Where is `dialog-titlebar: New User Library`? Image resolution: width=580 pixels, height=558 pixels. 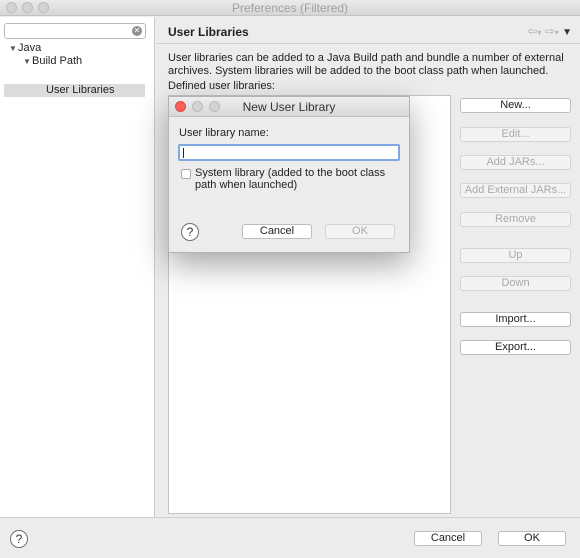 dialog-titlebar: New User Library is located at coordinates (289, 107).